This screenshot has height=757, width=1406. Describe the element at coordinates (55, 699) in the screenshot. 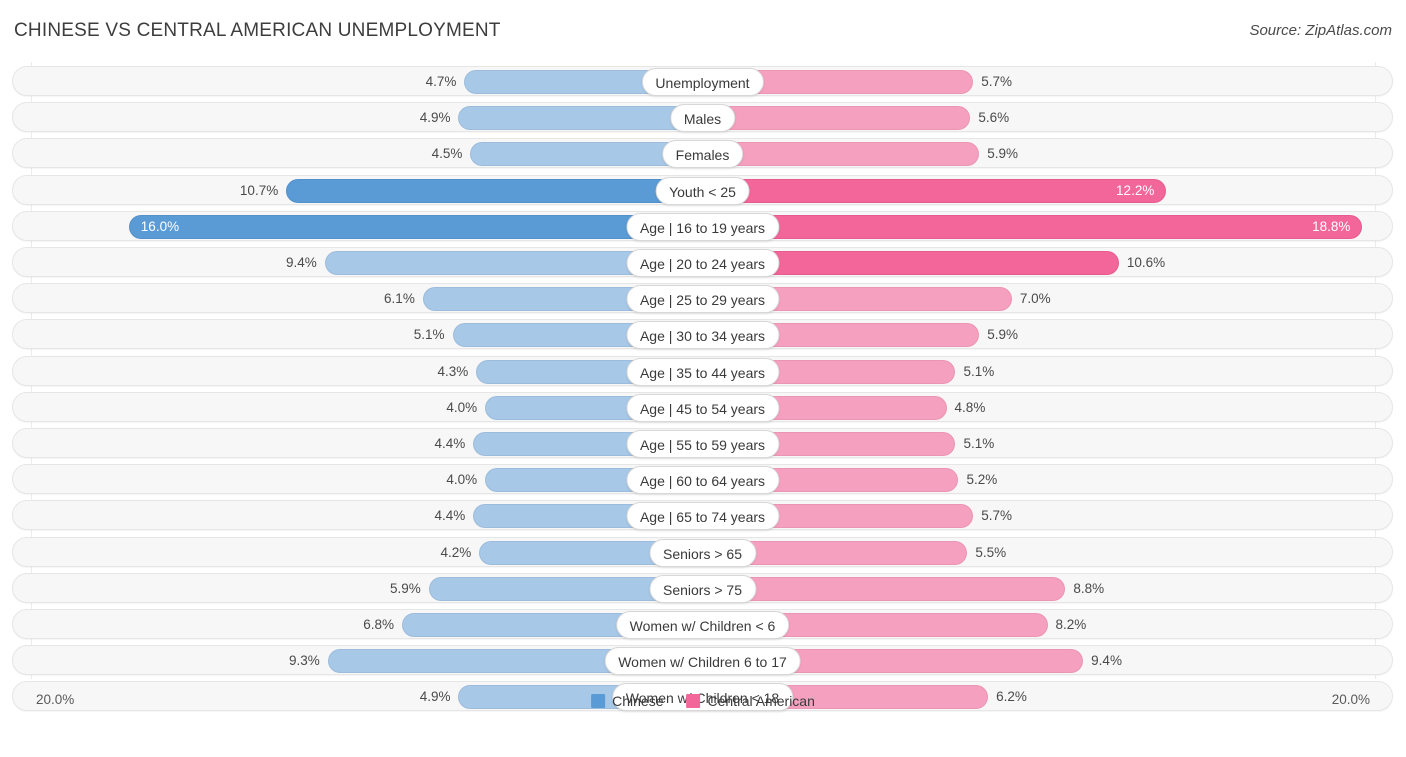

I see `axis-label-left: 20.0%` at that location.